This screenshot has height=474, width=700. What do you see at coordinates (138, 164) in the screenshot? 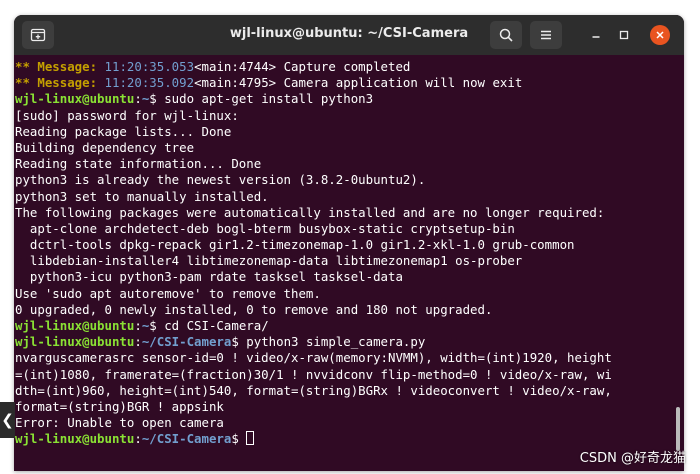
I see `terminal-text-segment: Reading state information... Done` at bounding box center [138, 164].